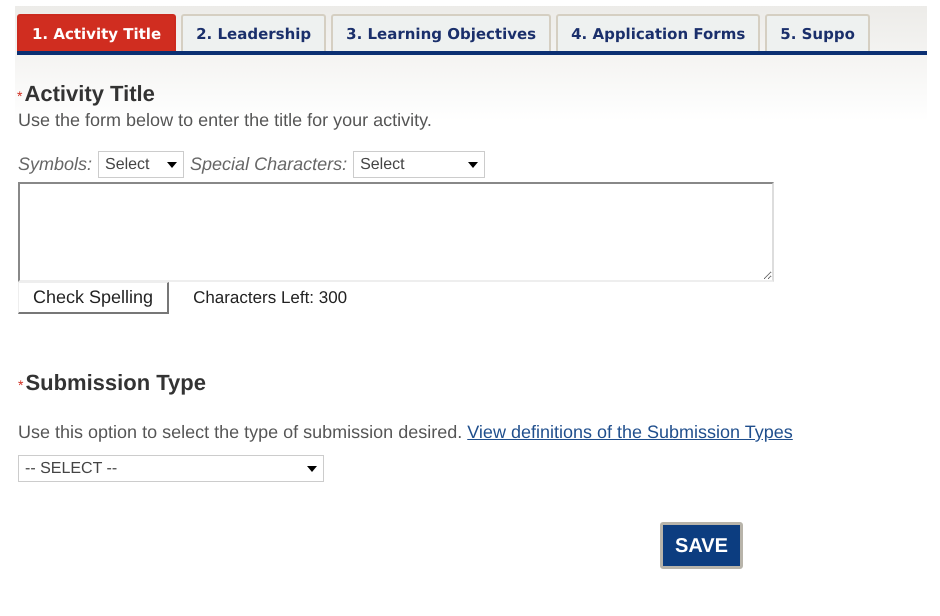 The height and width of the screenshot is (616, 940). Describe the element at coordinates (96, 32) in the screenshot. I see `tab: 1. Activity Title` at that location.